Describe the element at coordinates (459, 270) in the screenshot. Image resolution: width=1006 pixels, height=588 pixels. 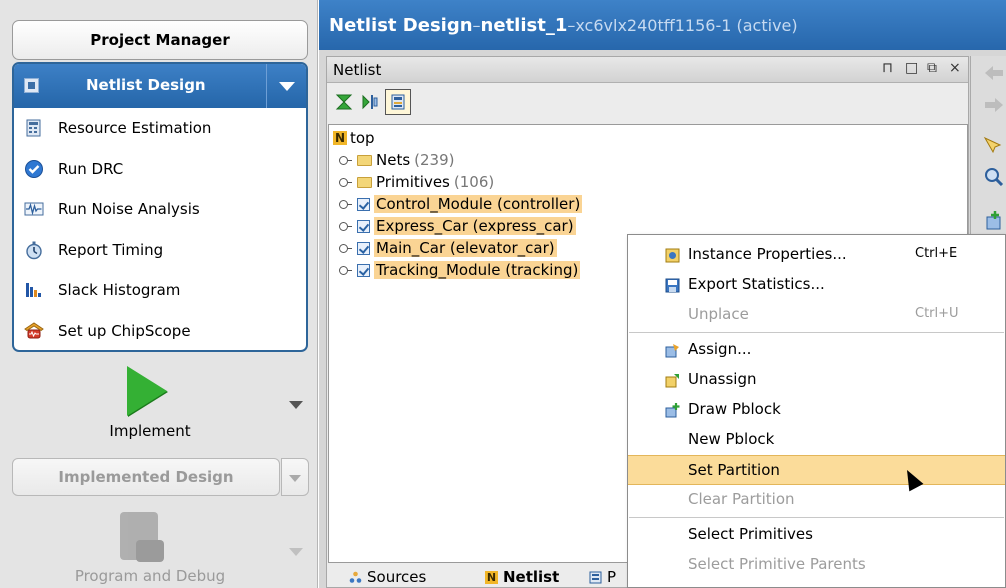
I see `tree-node-tracking-module: Tracking_Module (tracking)` at that location.